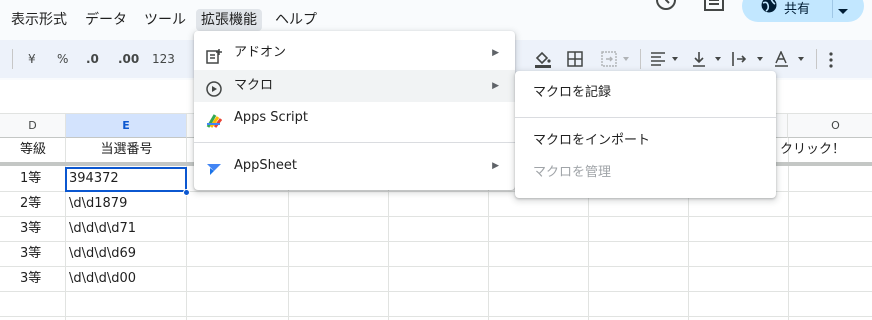 This screenshot has height=320, width=872. Describe the element at coordinates (214, 87) in the screenshot. I see `play-circle-icon` at that location.